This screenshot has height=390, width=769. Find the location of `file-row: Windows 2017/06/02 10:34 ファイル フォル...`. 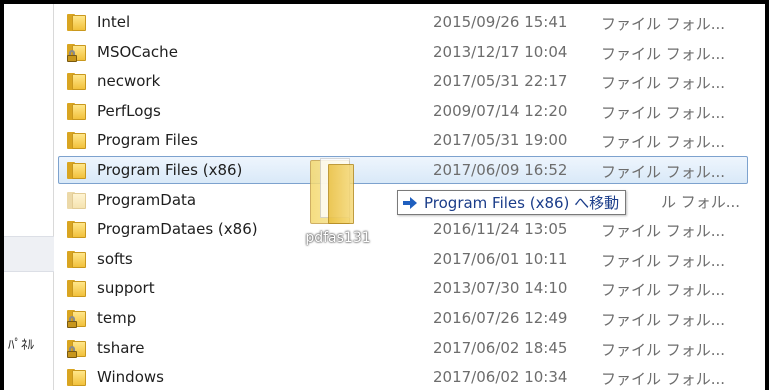

file-row: Windows 2017/06/02 10:34 ファイル フォル... is located at coordinates (403, 376).